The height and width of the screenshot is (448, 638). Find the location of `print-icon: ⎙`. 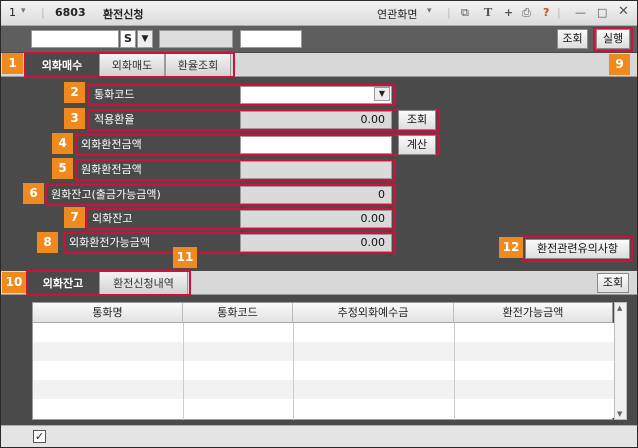

print-icon: ⎙ is located at coordinates (526, 13).